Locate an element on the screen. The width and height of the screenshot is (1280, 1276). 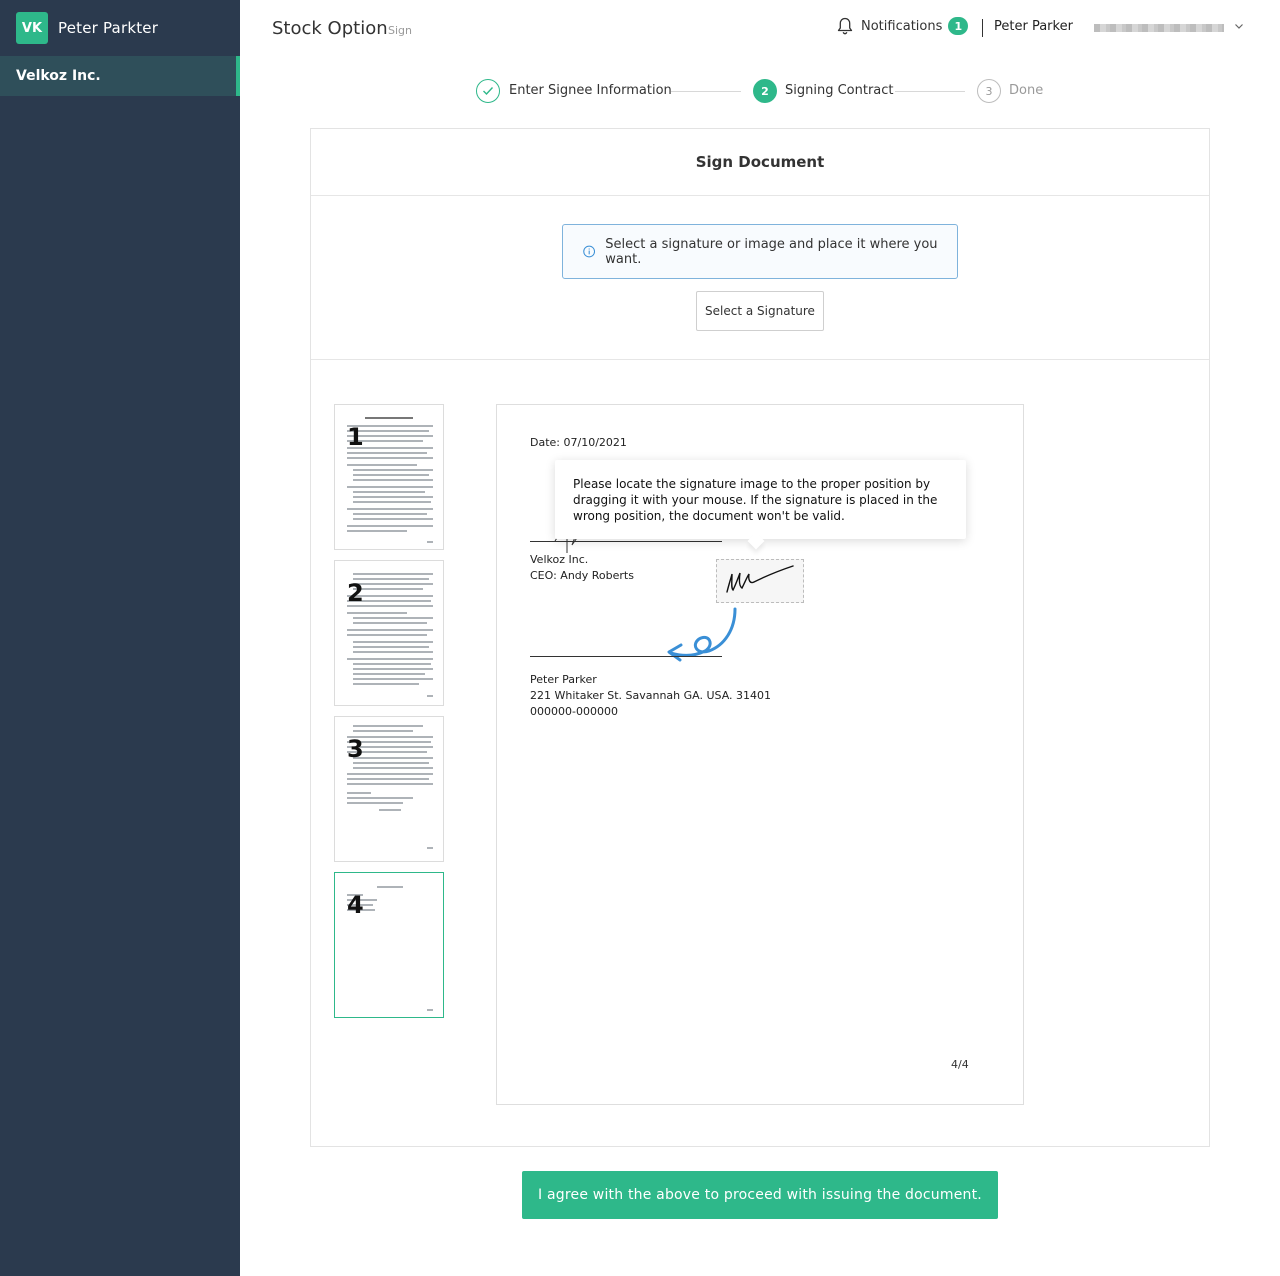
sidebar-item-label: Velkoz Inc. is located at coordinates (58, 76).